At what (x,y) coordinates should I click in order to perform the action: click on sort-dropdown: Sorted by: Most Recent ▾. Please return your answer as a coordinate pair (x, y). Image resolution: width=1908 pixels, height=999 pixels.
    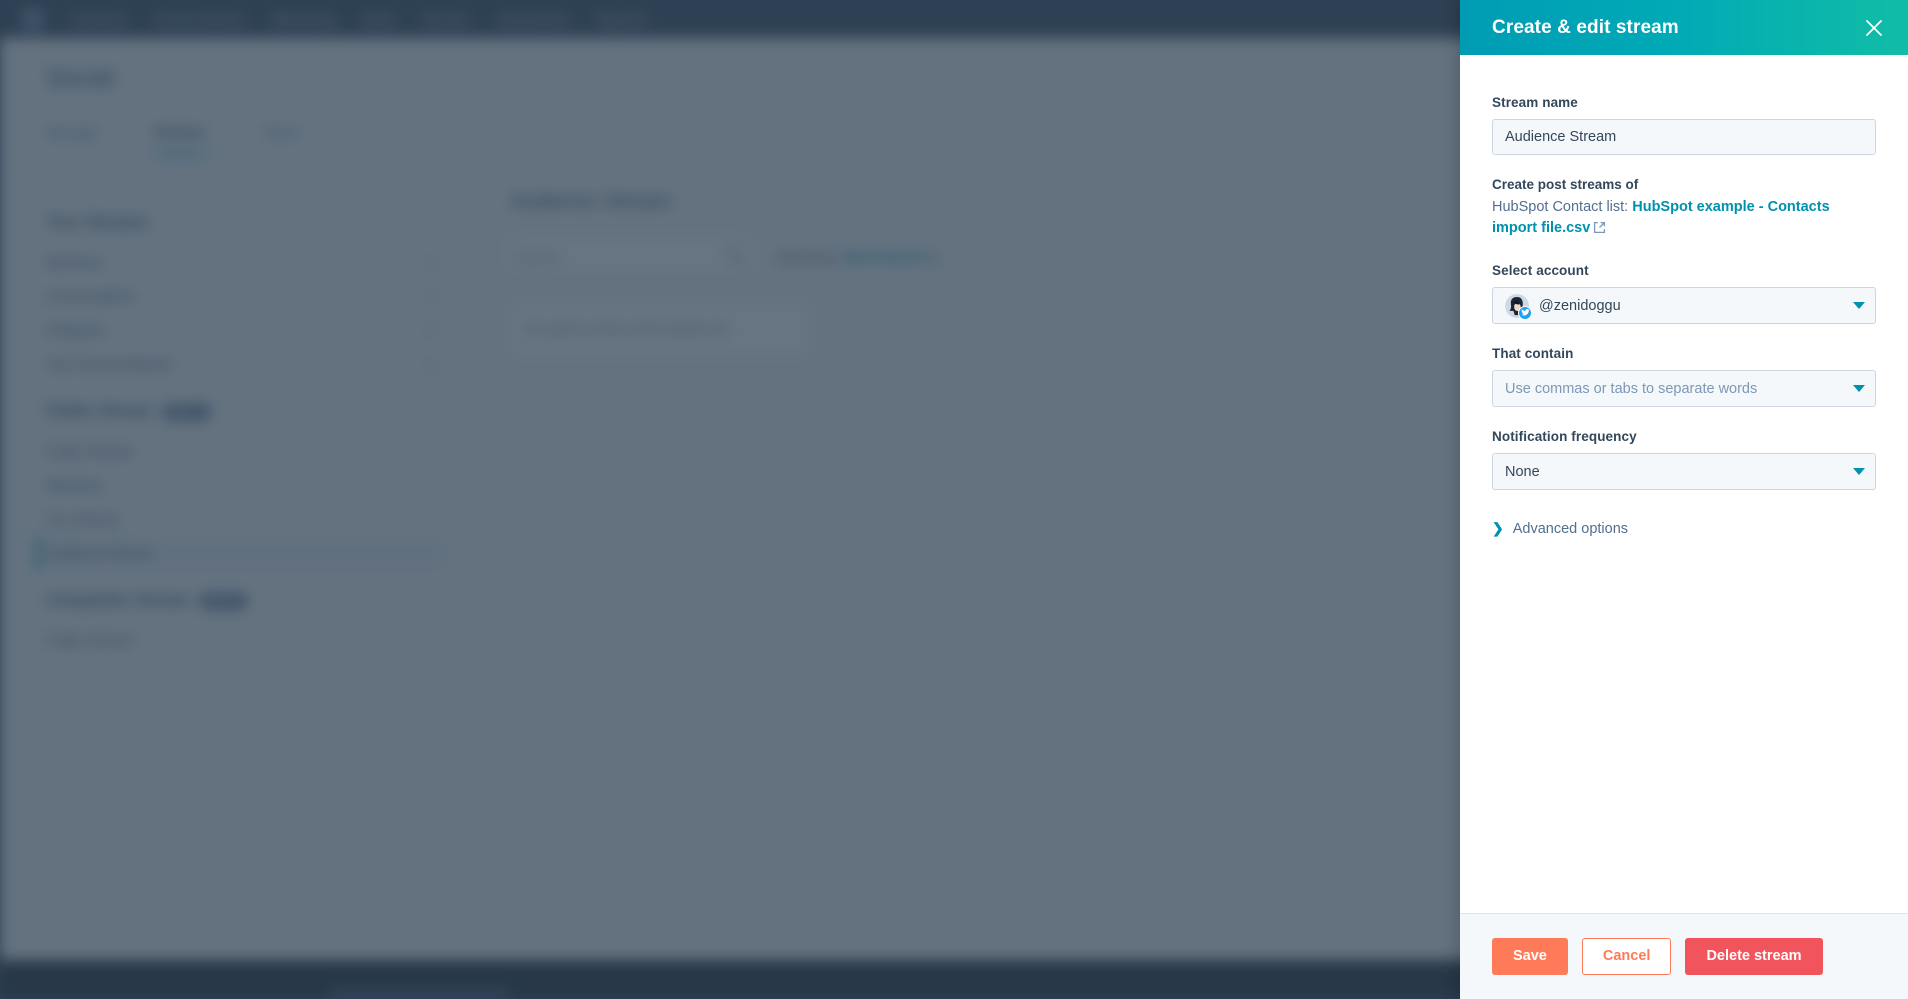
    Looking at the image, I should click on (857, 257).